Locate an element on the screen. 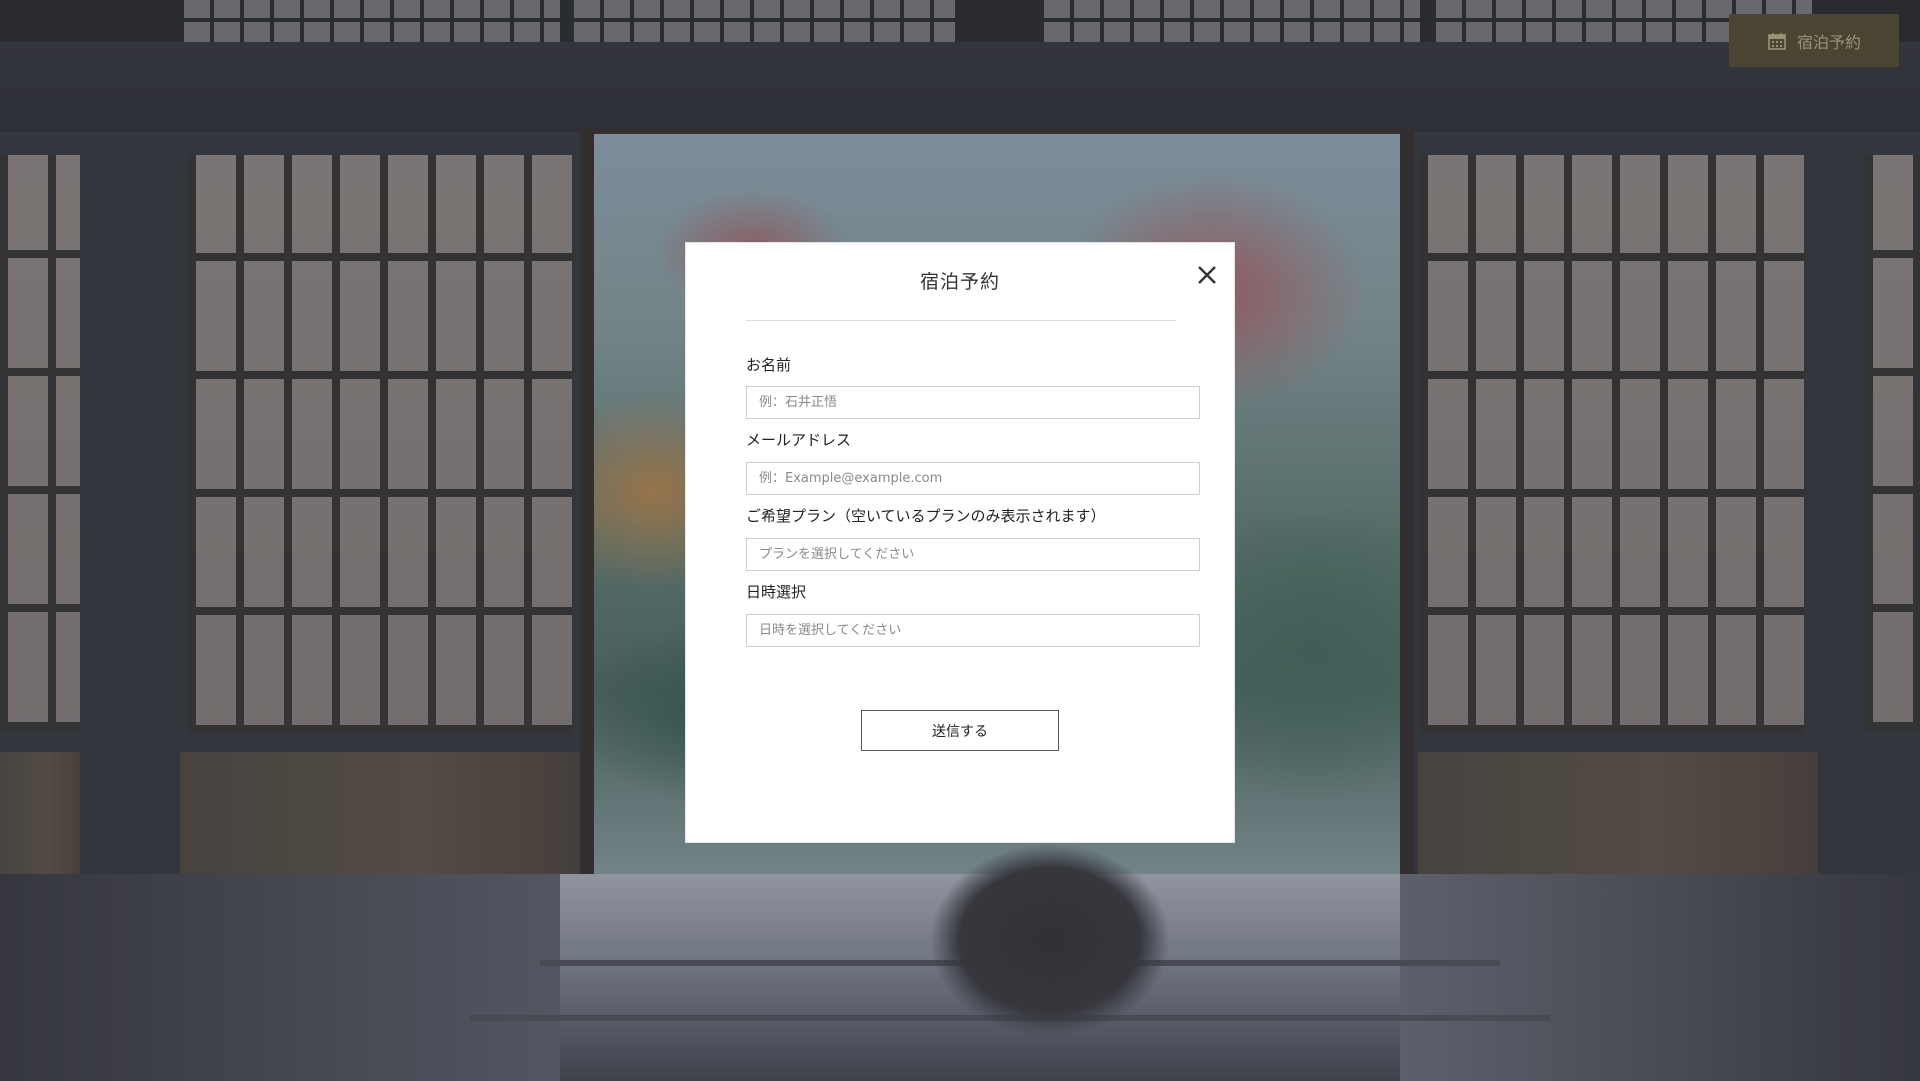  calendar-icon is located at coordinates (1777, 41).